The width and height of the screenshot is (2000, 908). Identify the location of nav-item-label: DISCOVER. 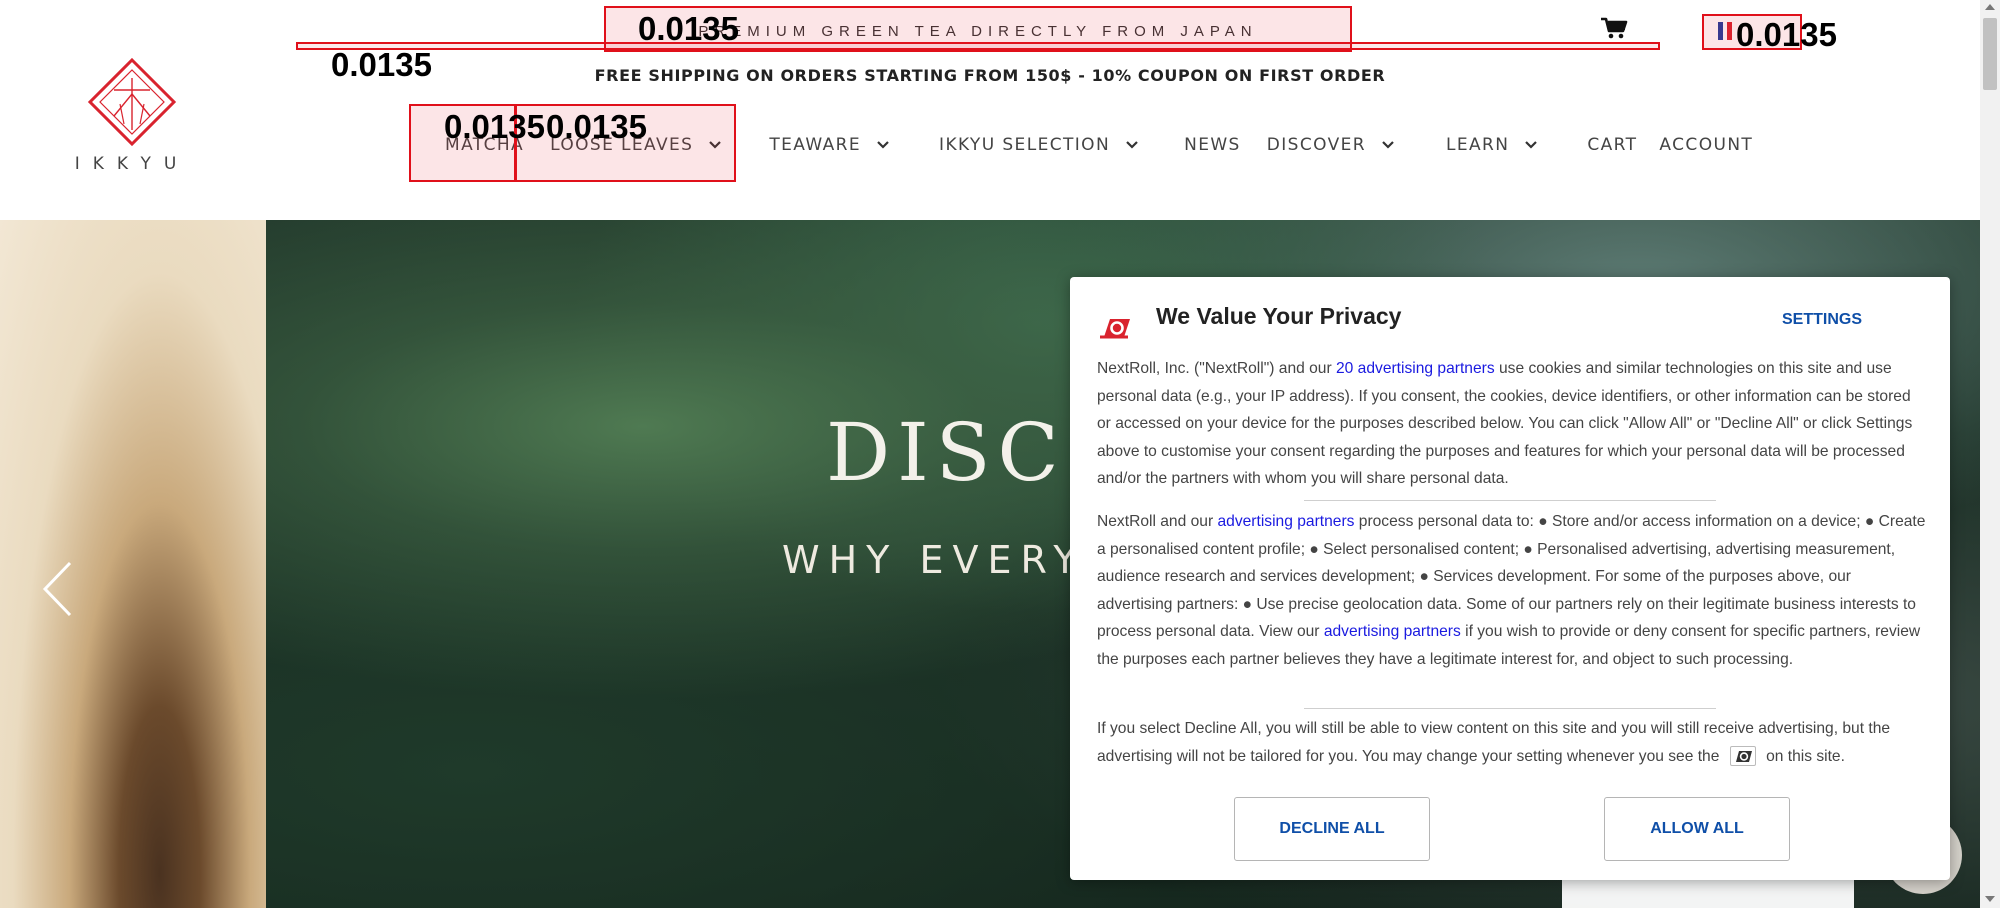
(1316, 145).